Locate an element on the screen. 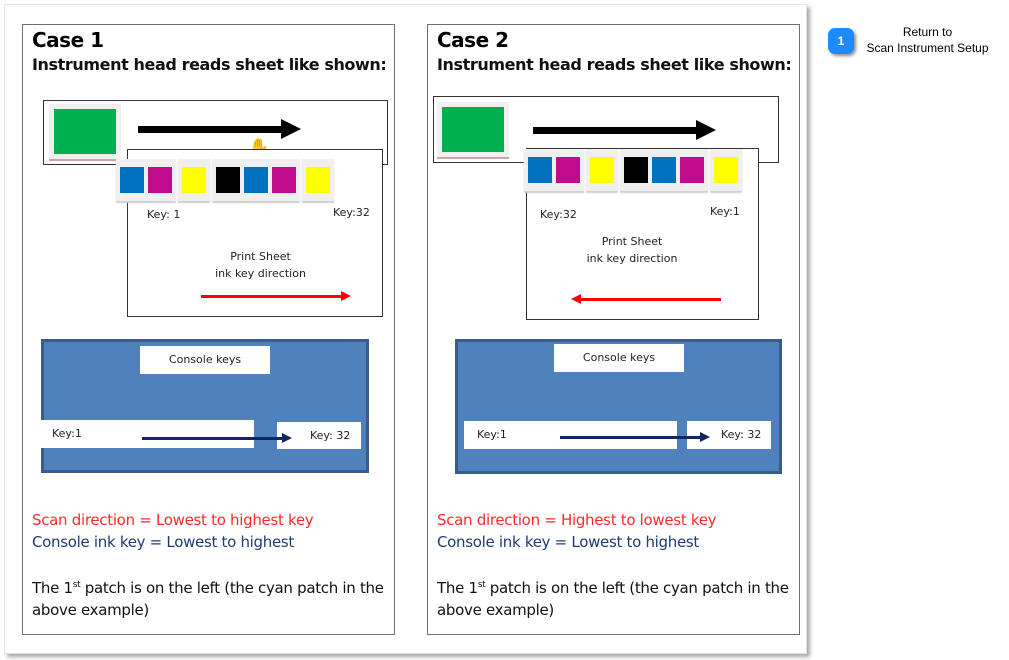 This screenshot has width=1009, height=660. scan-direction-text: Scan direction = Lowest to highest key is located at coordinates (173, 520).